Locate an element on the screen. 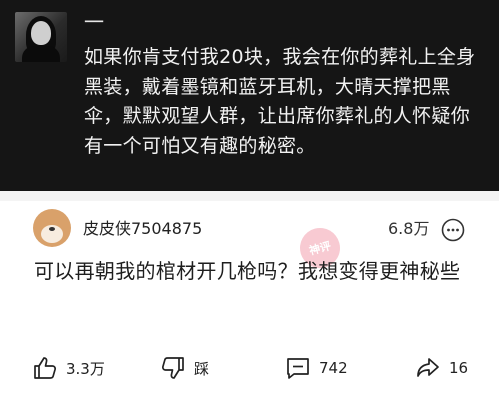 This screenshot has height=405, width=499. comment-author-name: 皮皮侠7504875 is located at coordinates (142, 229).